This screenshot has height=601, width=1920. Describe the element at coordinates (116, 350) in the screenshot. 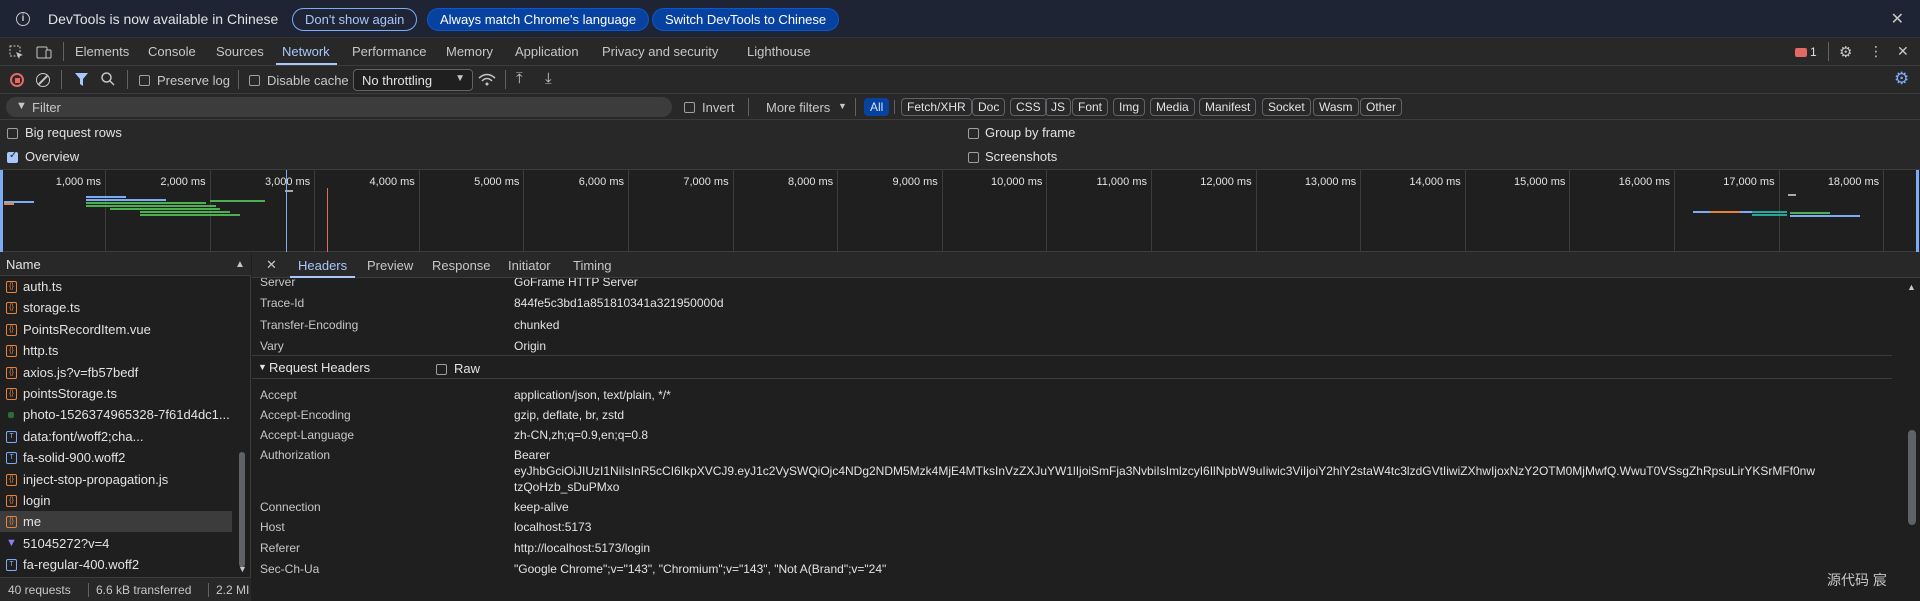

I see `request-row: {} http.ts` at that location.